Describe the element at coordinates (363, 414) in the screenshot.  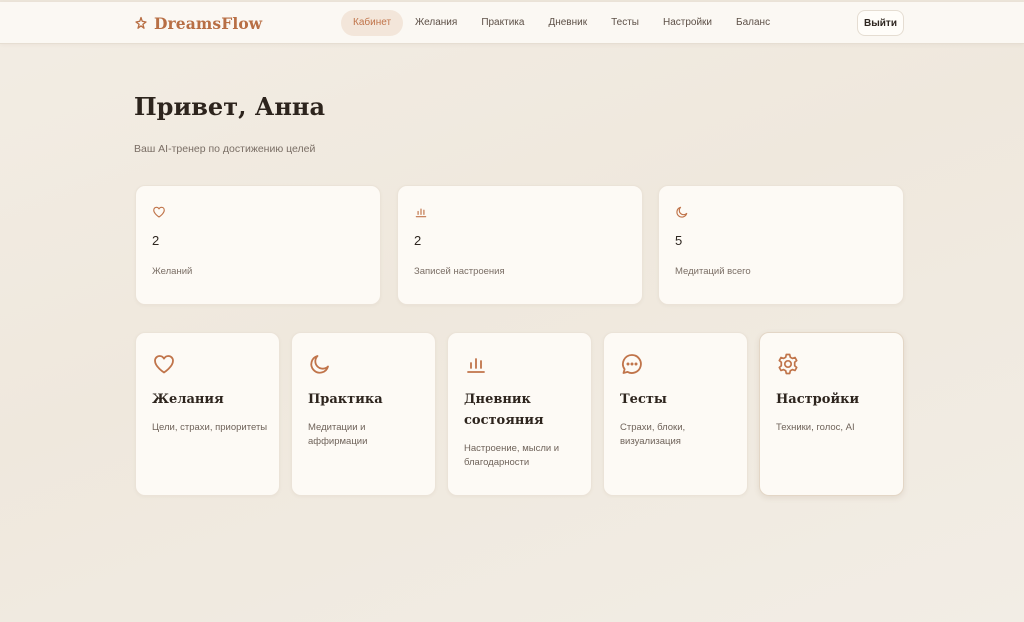
I see `feature-card-practice: Практика Медитации и аффирмации` at that location.